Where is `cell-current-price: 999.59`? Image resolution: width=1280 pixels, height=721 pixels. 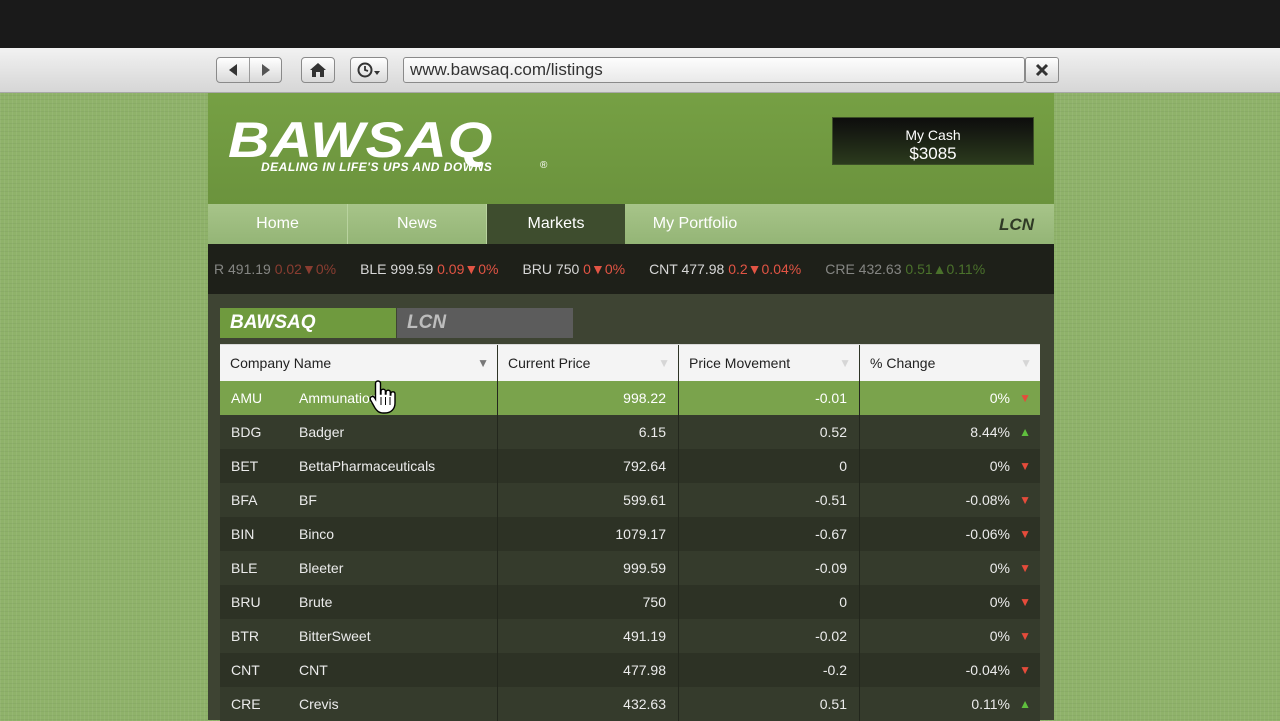
cell-current-price: 999.59 is located at coordinates (588, 568).